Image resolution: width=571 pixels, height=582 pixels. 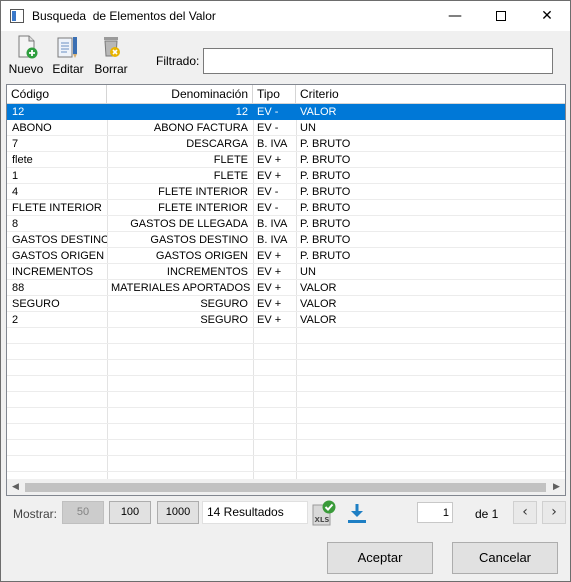 I want to click on table-row: 7 DESCARGA B. IVA P. BRUTO, so click(x=286, y=144).